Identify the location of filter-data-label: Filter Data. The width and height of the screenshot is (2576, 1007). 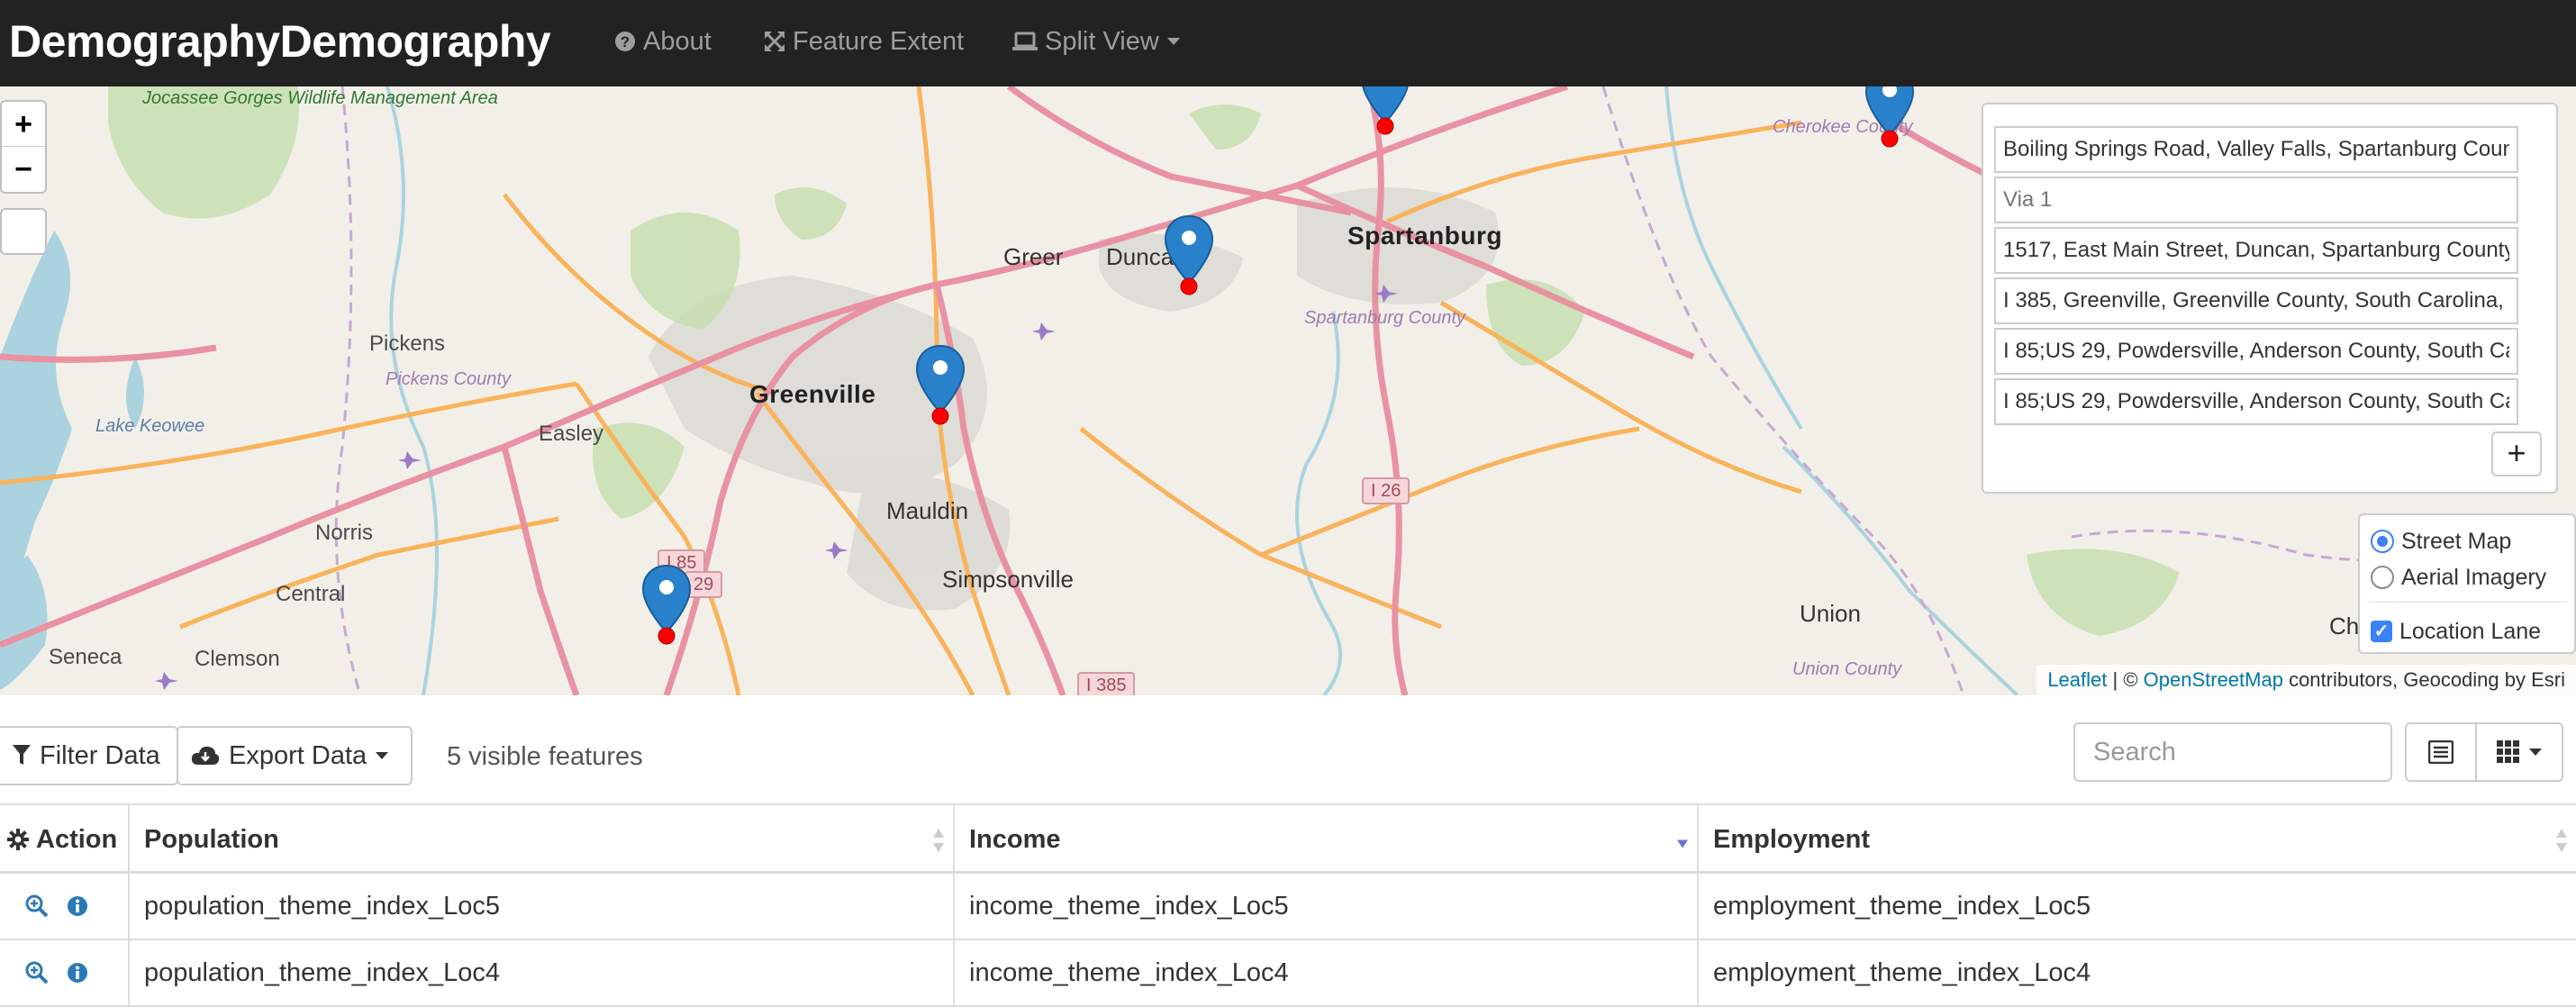
(100, 755).